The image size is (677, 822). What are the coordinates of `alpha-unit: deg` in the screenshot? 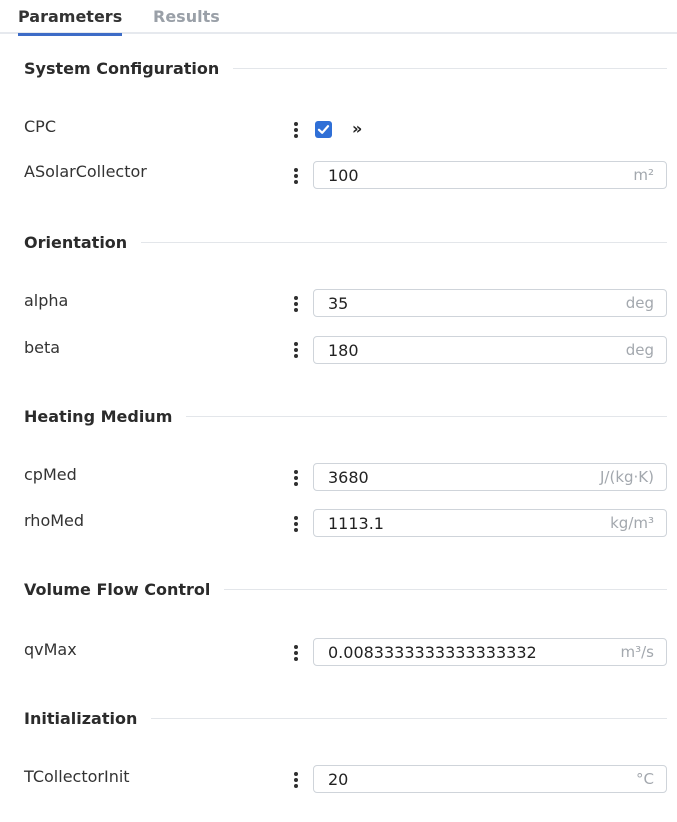 It's located at (639, 303).